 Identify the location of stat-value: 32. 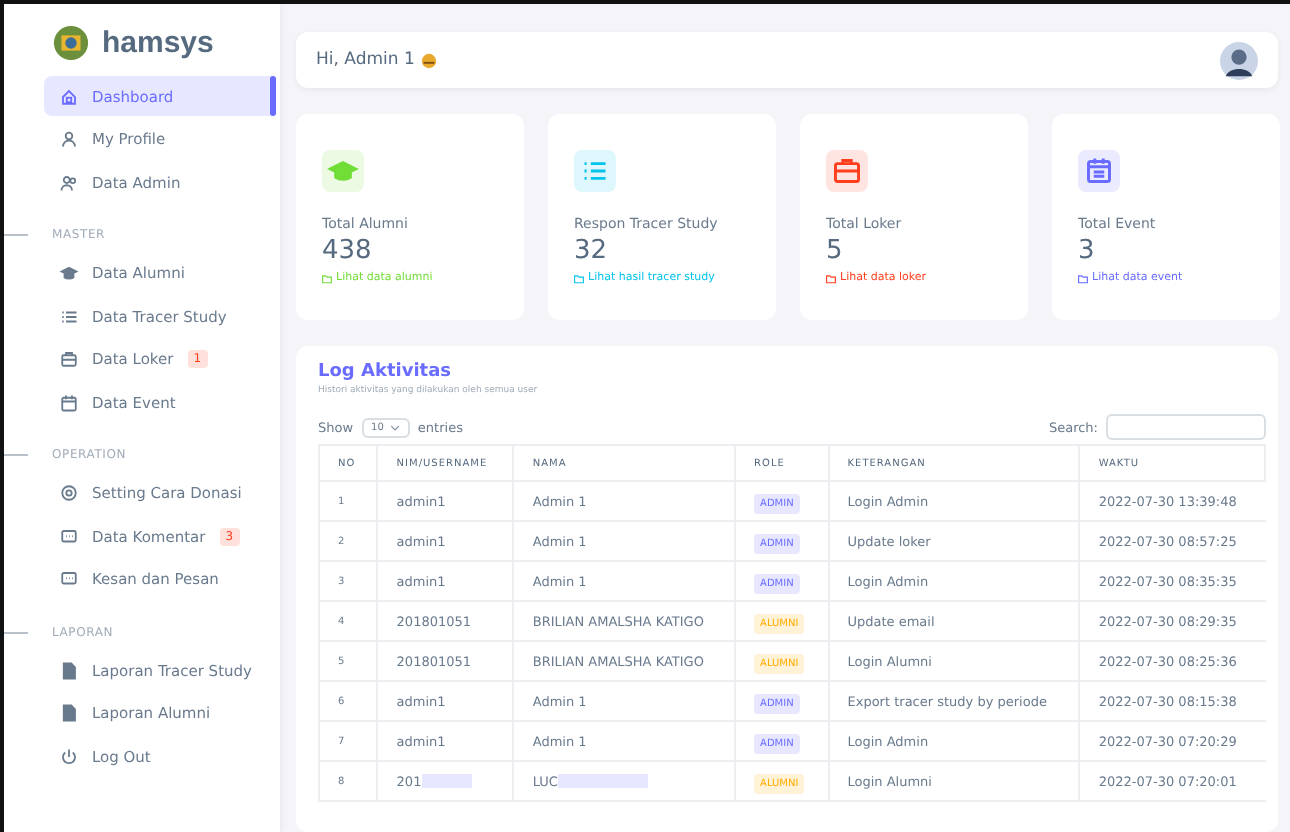
(591, 251).